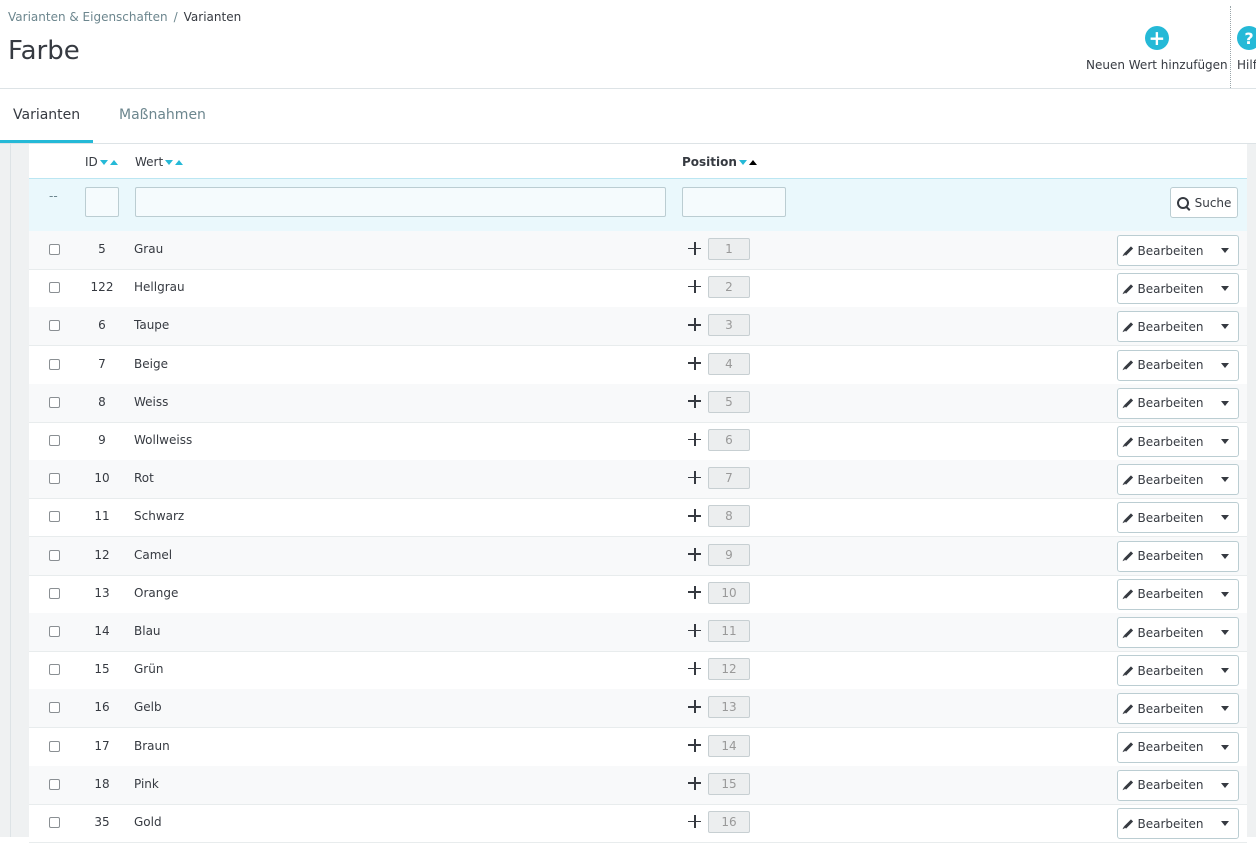  I want to click on filter-id-input, so click(102, 202).